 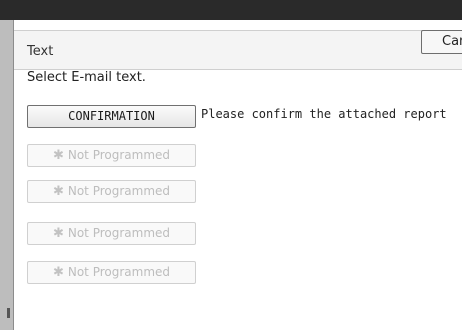 What do you see at coordinates (238, 50) in the screenshot?
I see `title-bar: Text` at bounding box center [238, 50].